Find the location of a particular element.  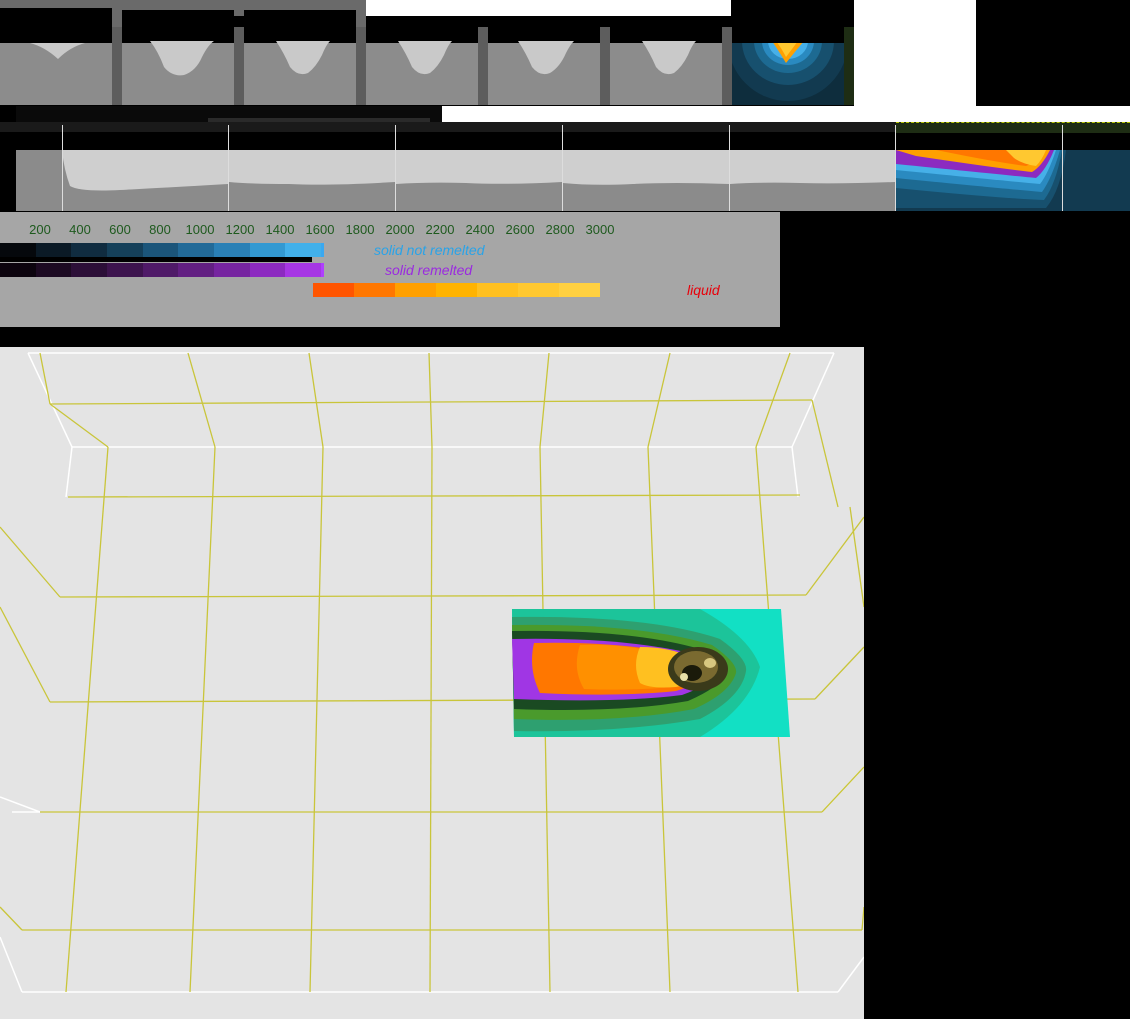

legend-tick: 2000 is located at coordinates (400, 229).